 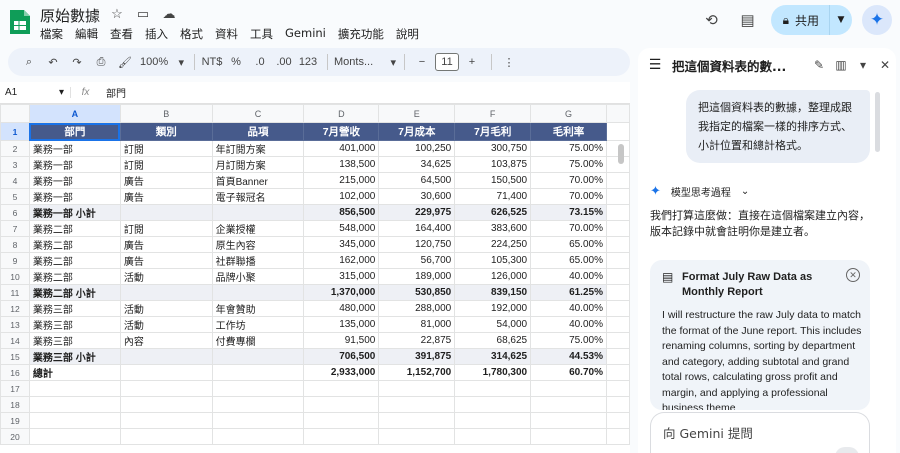 What do you see at coordinates (493, 276) in the screenshot?
I see `cell: 126,000` at bounding box center [493, 276].